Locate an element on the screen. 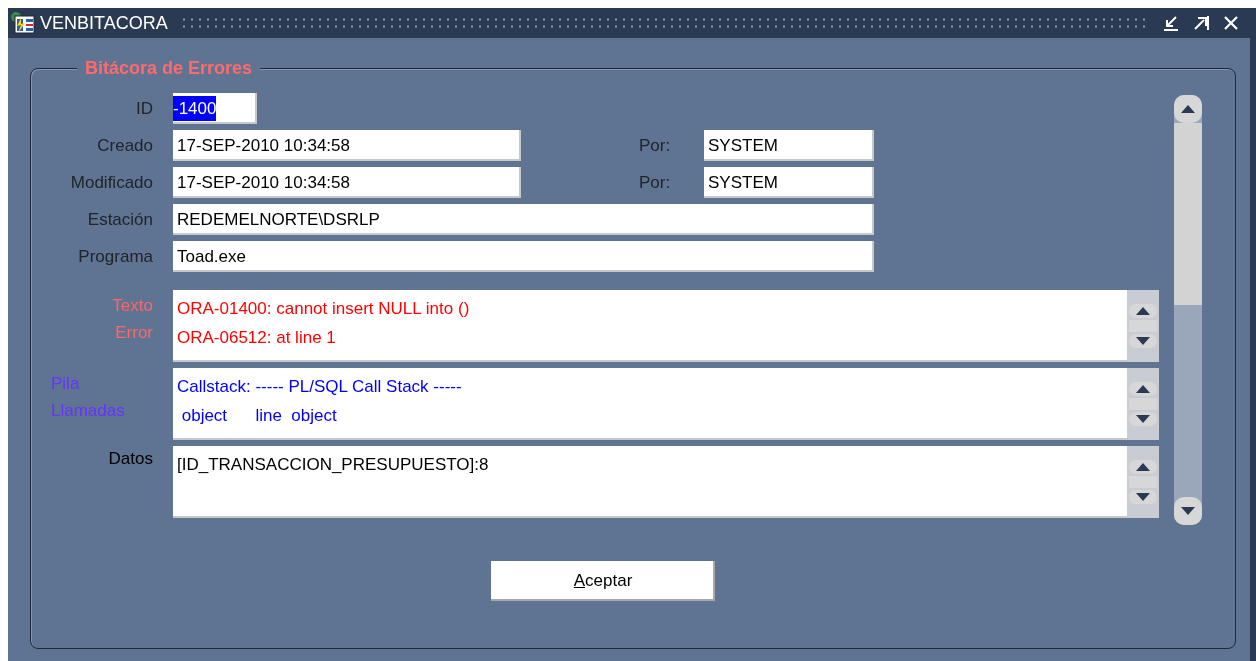 The height and width of the screenshot is (661, 1256). scroll-thumb is located at coordinates (1188, 214).